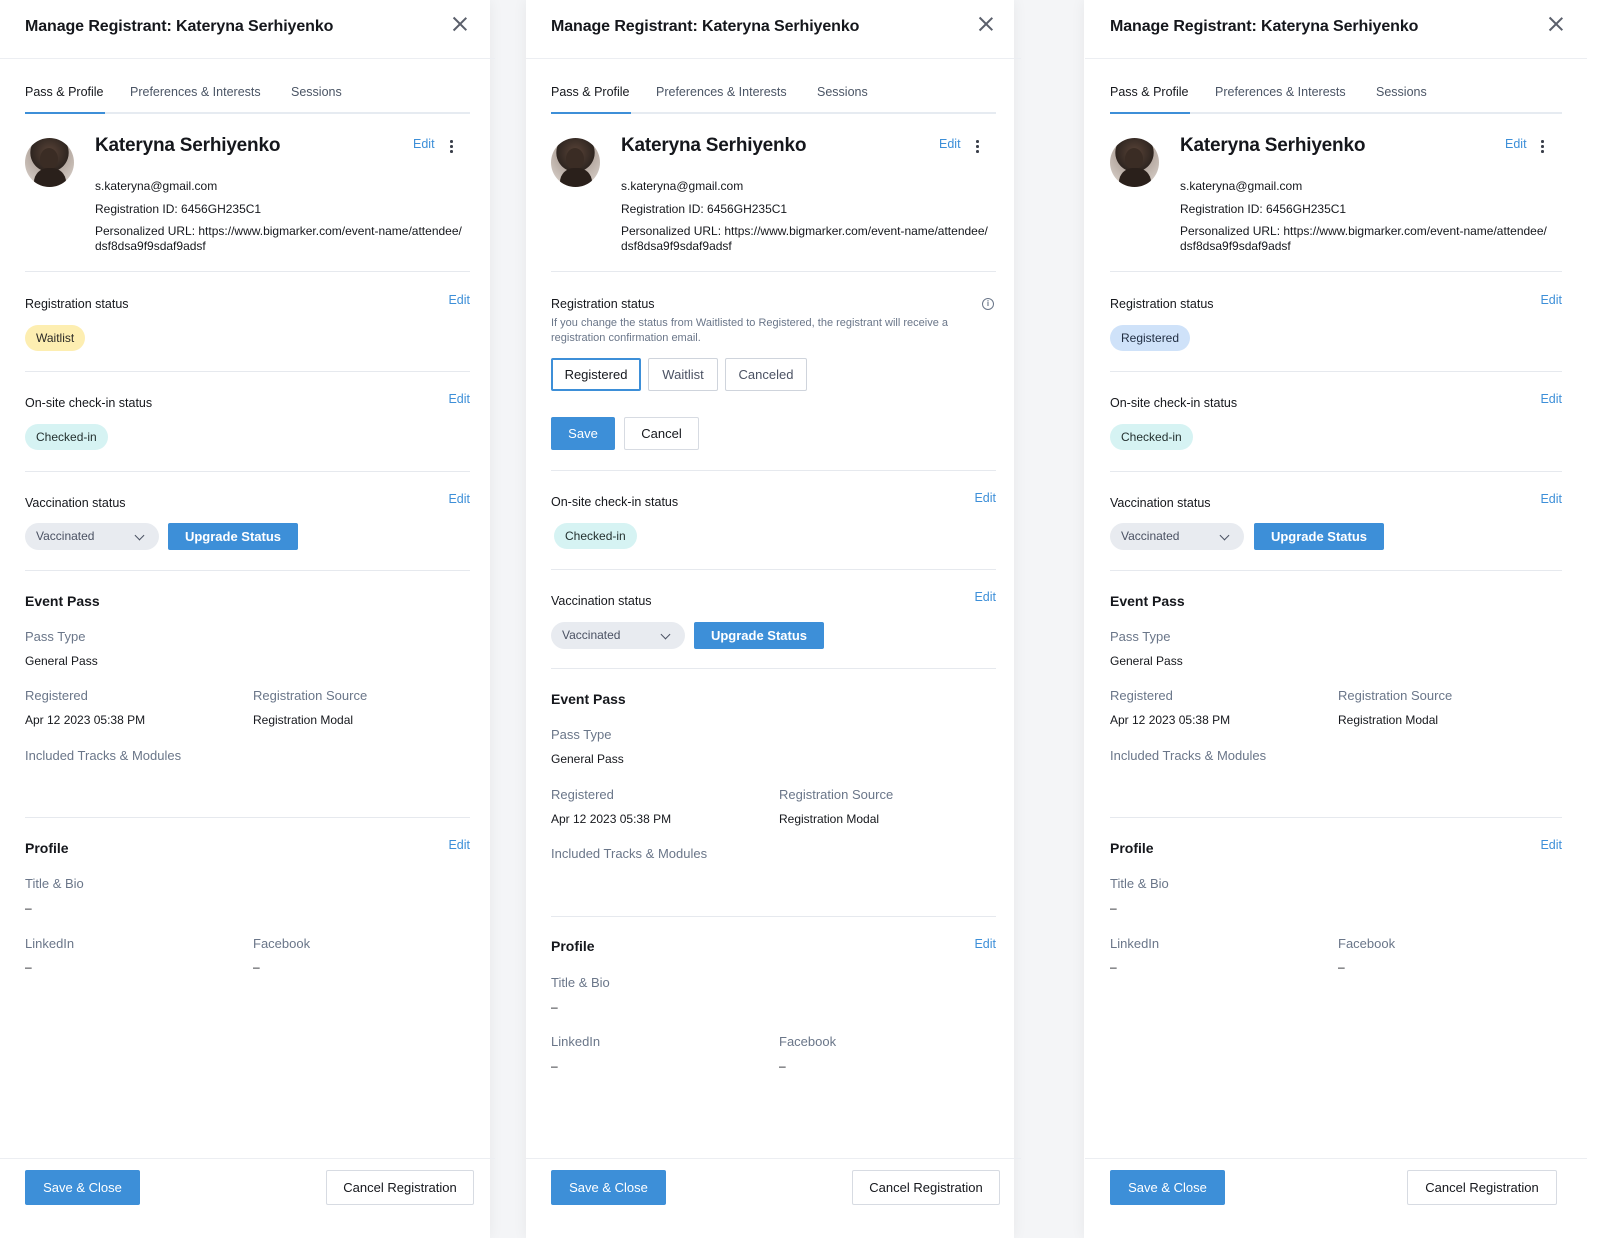  I want to click on personalized-url-line-2: dsf8dsa9f9sdaf9adsf, so click(1235, 246).